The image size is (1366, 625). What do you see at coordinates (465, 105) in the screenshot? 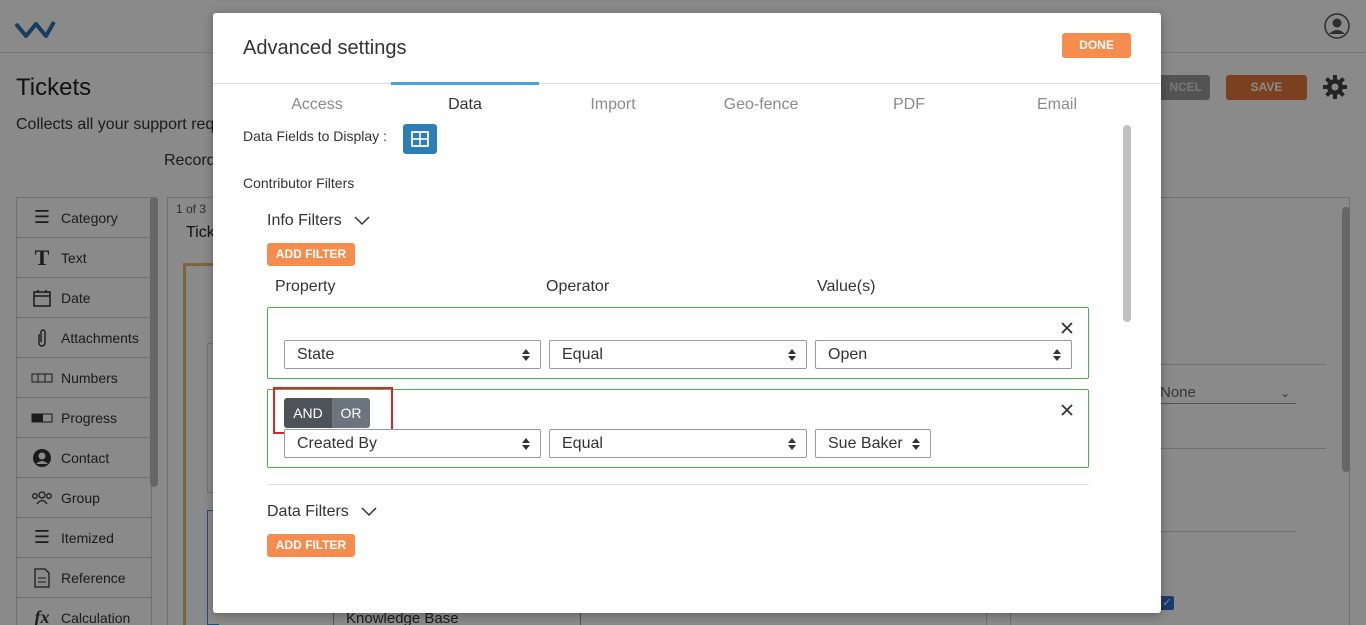
I see `tab-data: Data` at bounding box center [465, 105].